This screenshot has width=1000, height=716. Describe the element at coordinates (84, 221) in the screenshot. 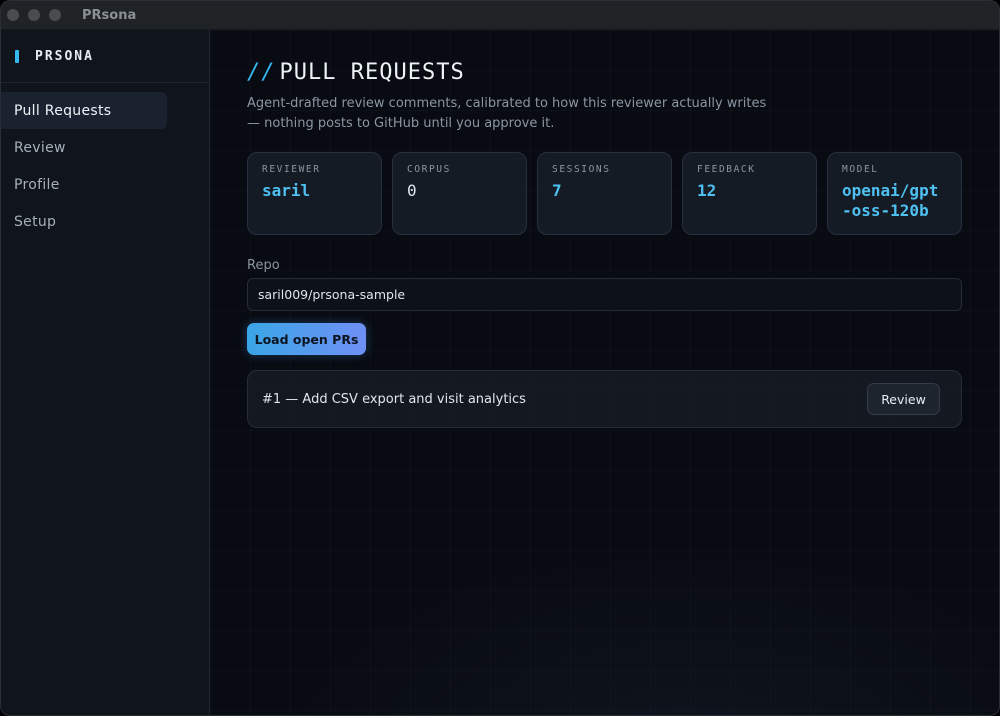

I see `sidebar-item-setup: Setup` at that location.